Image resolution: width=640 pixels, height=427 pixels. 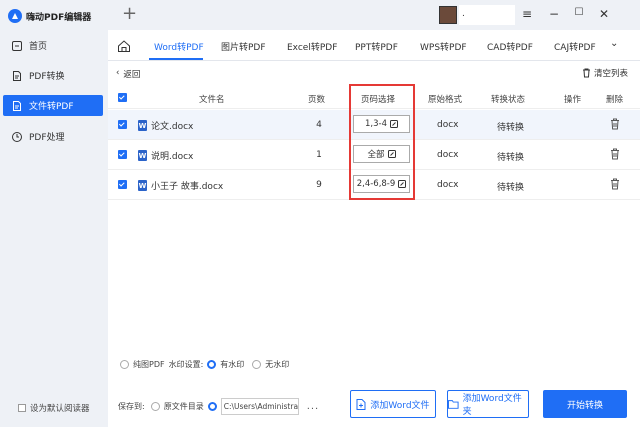 I want to click on start-convert-button: 开始转换, so click(x=585, y=404).